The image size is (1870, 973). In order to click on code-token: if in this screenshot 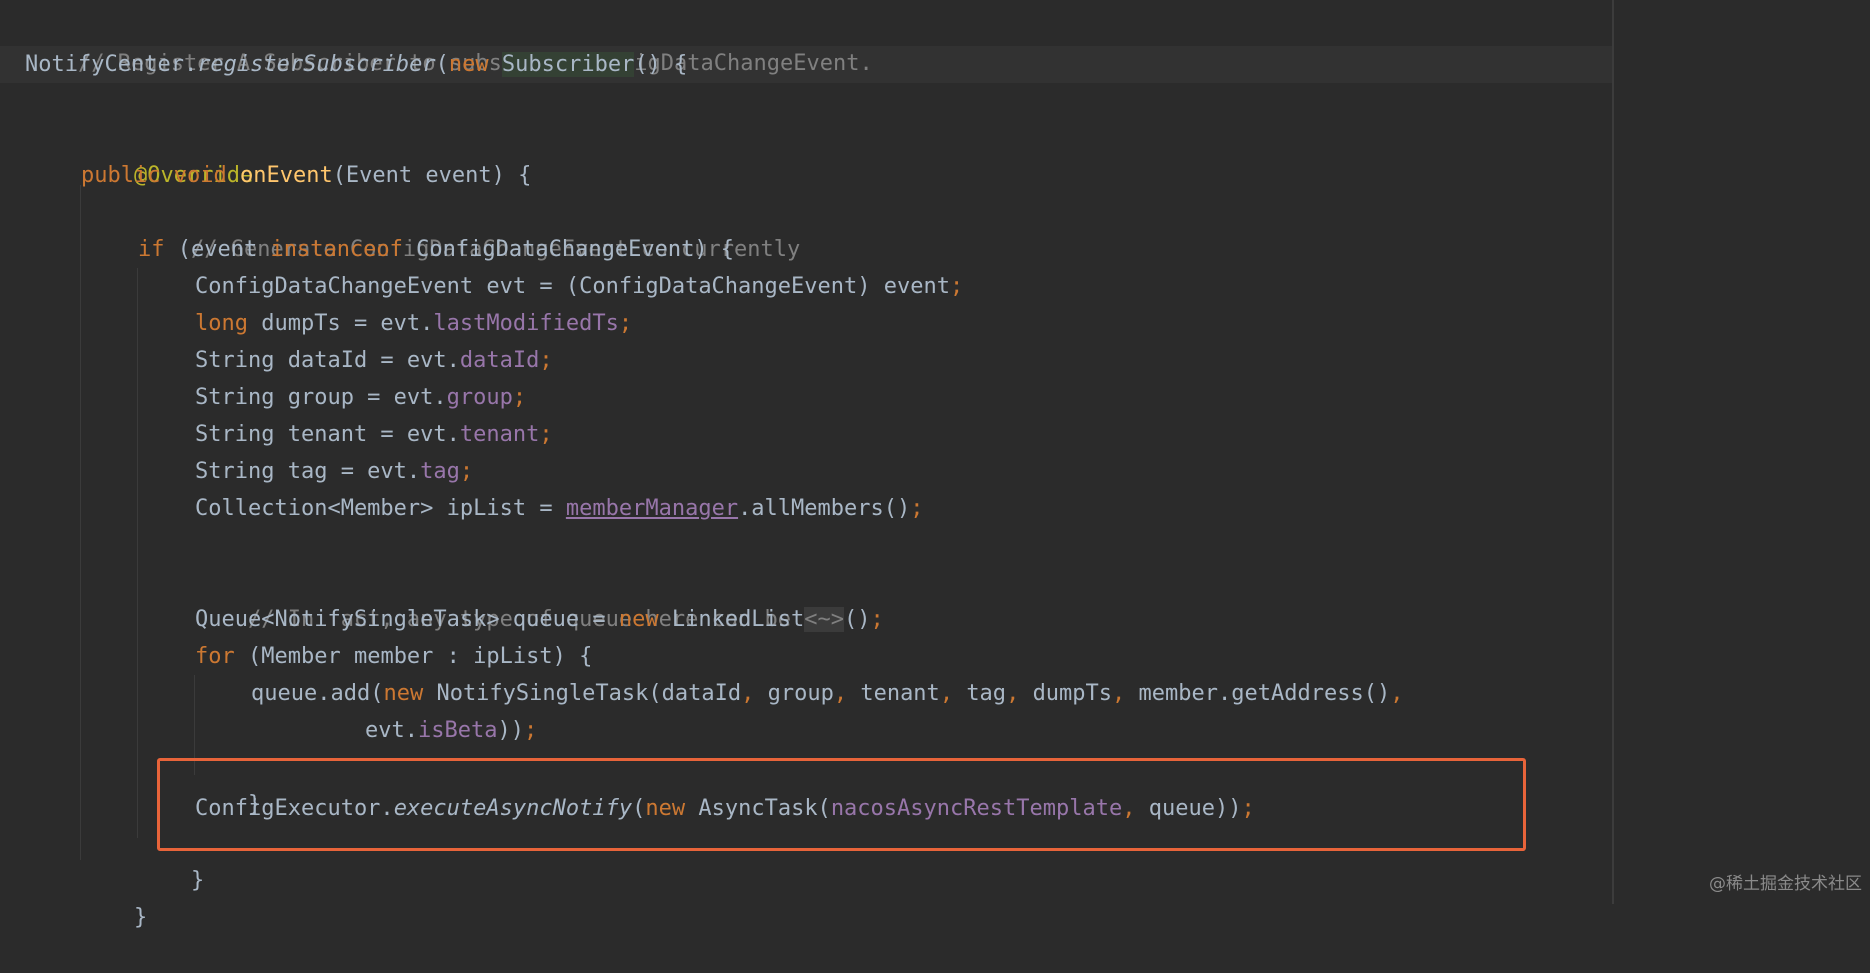, I will do `click(151, 249)`.